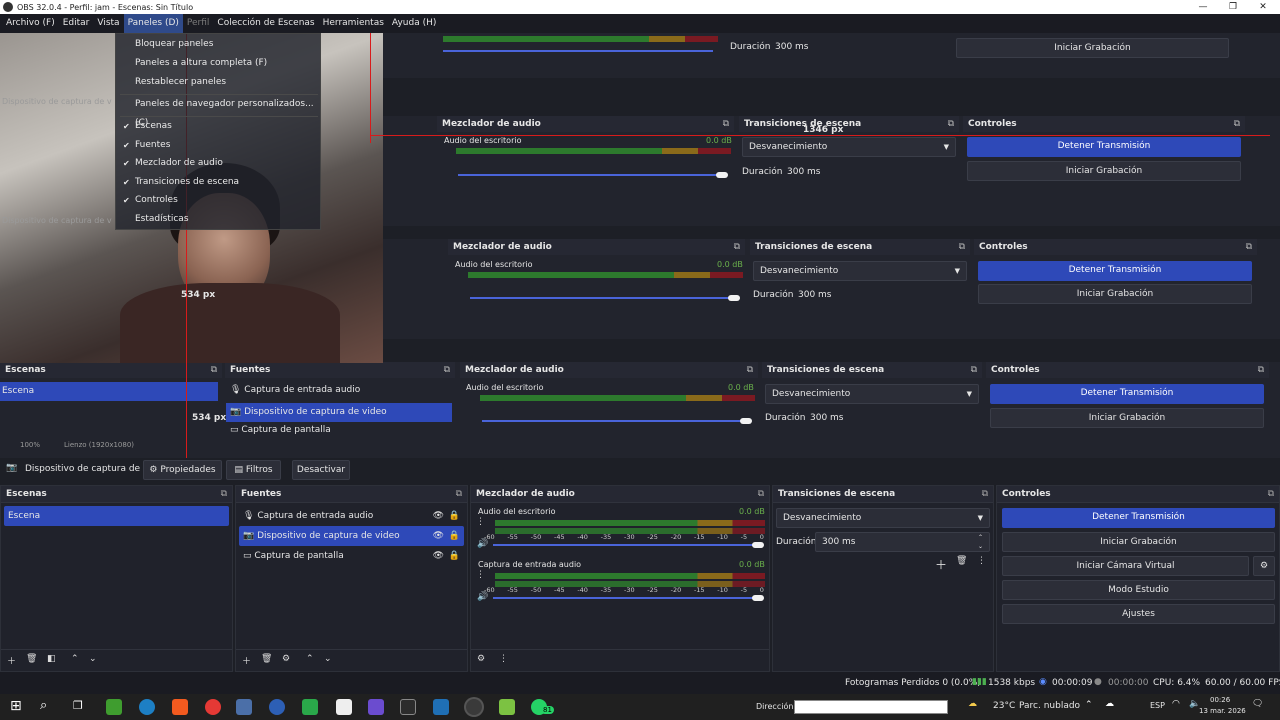 The width and height of the screenshot is (1280, 720). Describe the element at coordinates (1157, 705) in the screenshot. I see `language-indicator: ESP` at that location.